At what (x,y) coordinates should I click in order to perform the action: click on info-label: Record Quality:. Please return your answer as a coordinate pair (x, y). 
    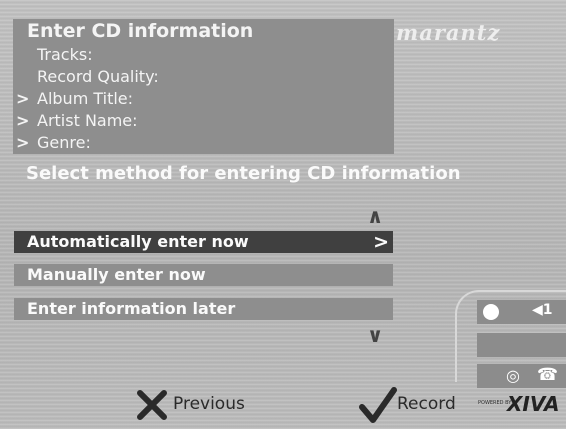
    Looking at the image, I should click on (98, 76).